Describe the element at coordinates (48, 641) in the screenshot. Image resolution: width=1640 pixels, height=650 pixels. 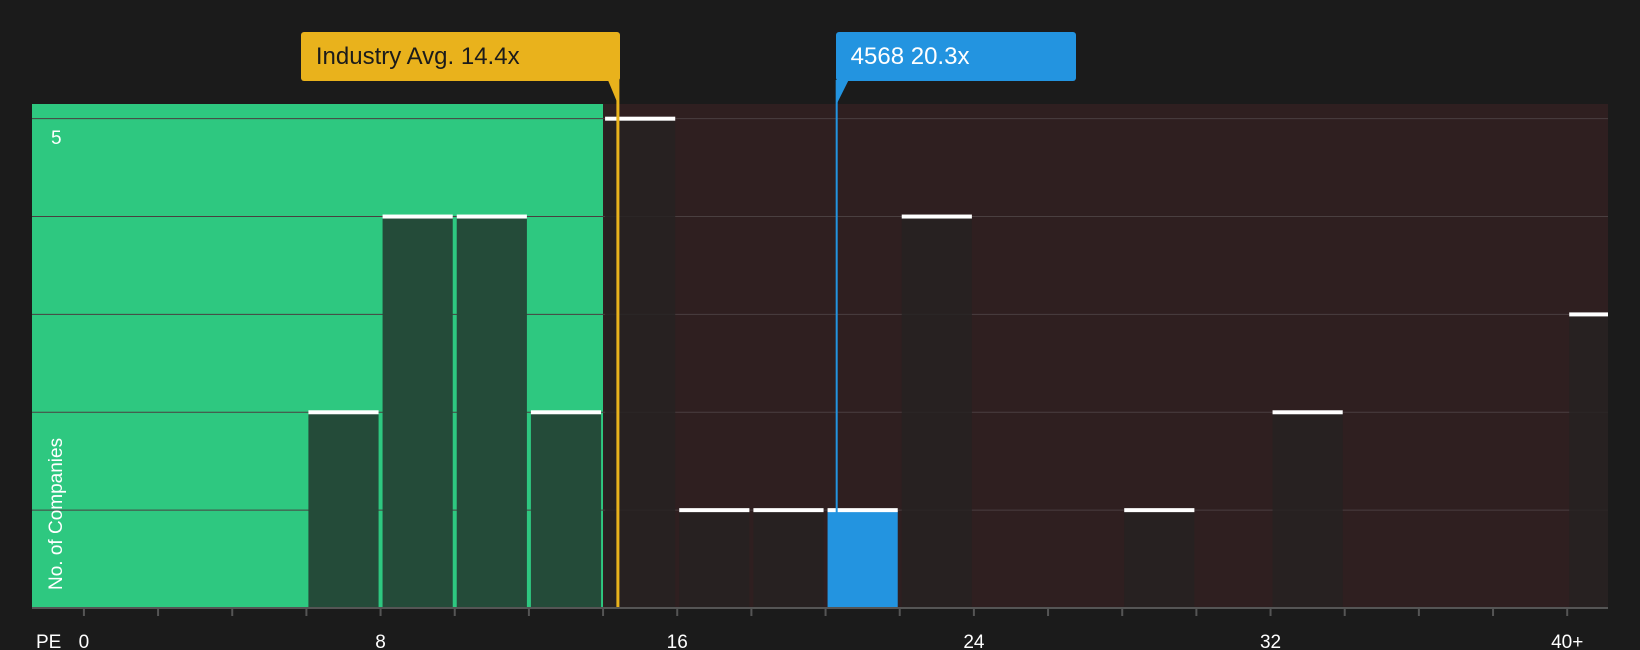
I see `x-axis-title: PE` at that location.